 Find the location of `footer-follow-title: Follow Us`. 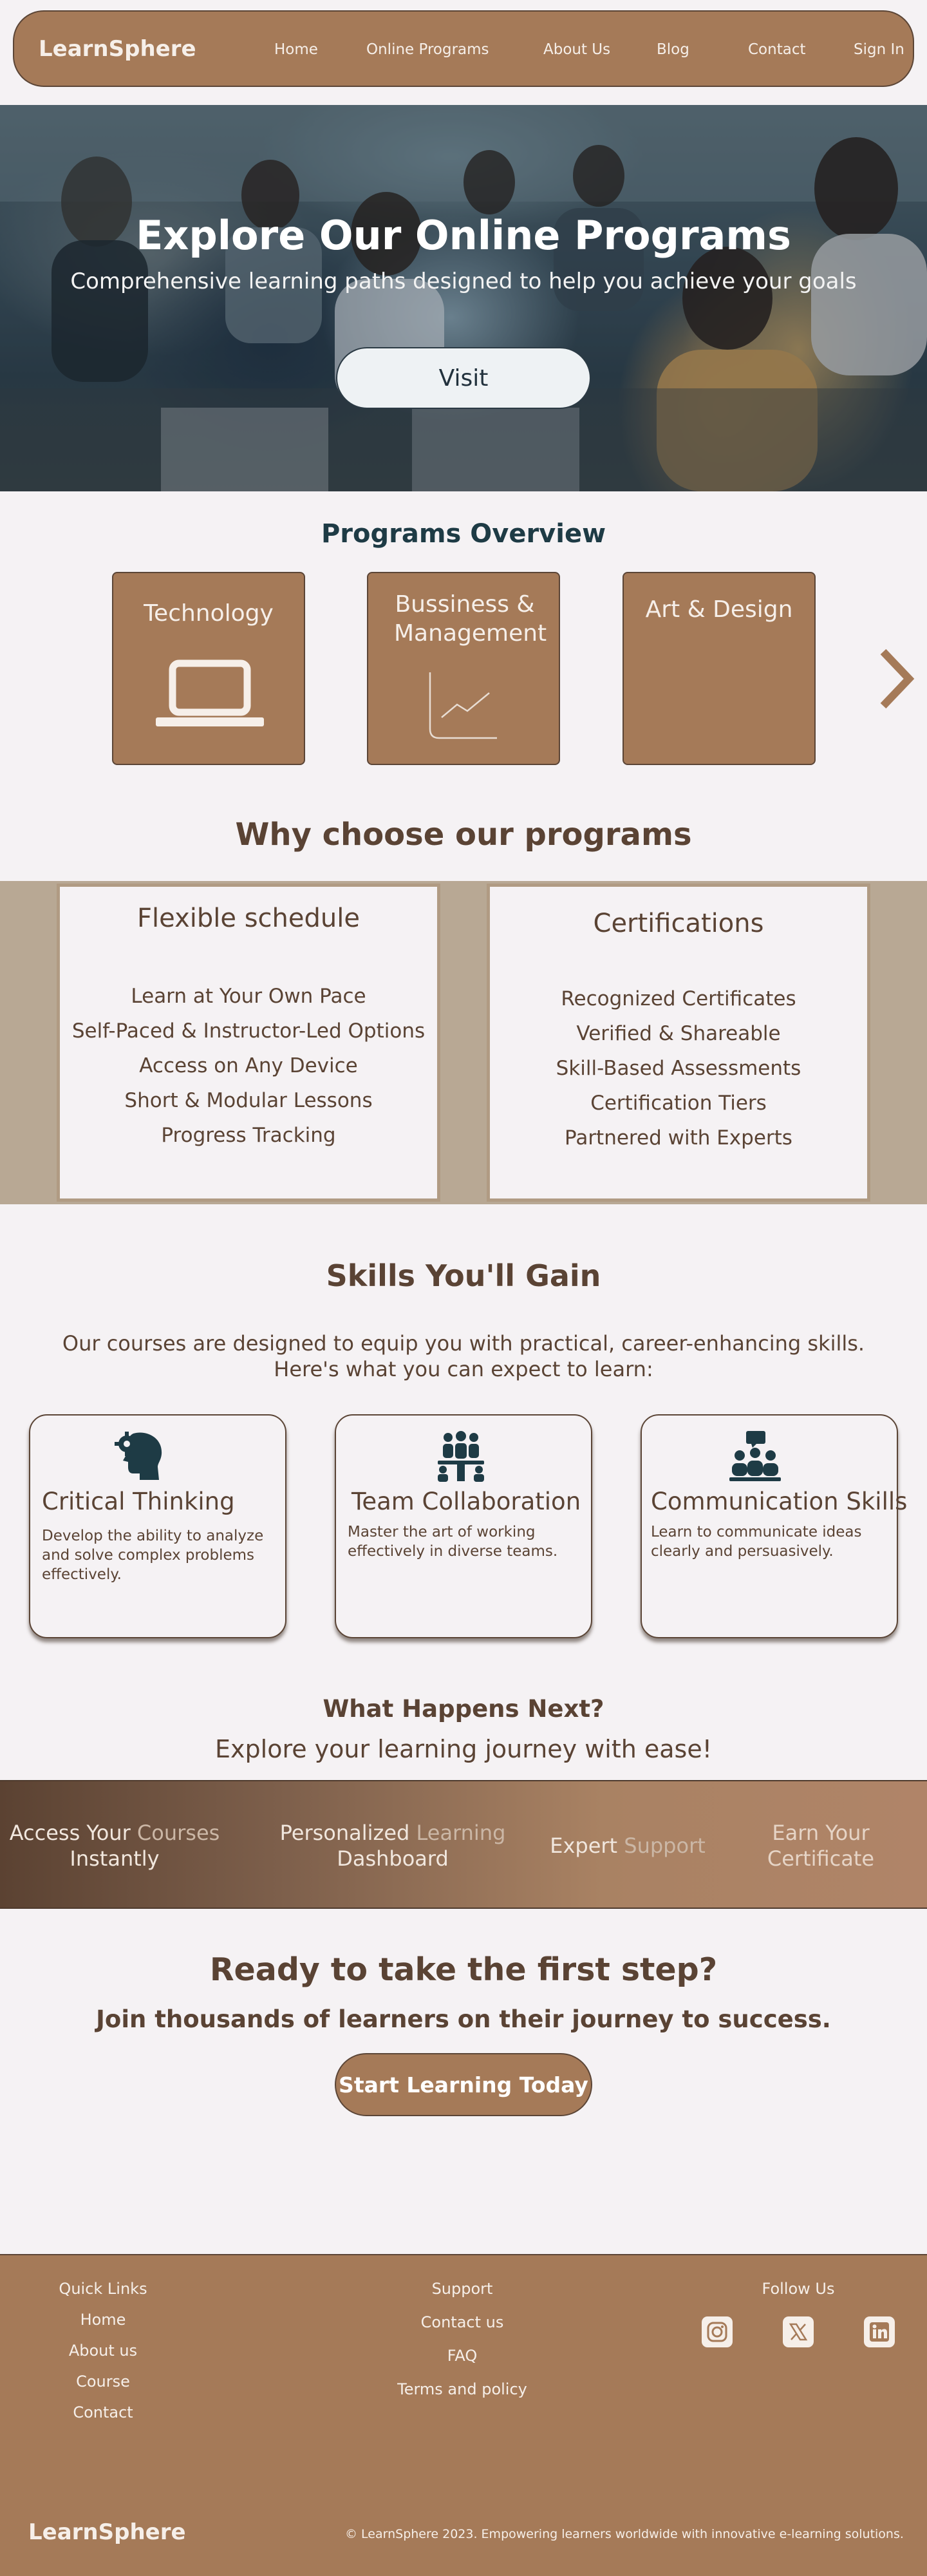

footer-follow-title: Follow Us is located at coordinates (798, 2289).